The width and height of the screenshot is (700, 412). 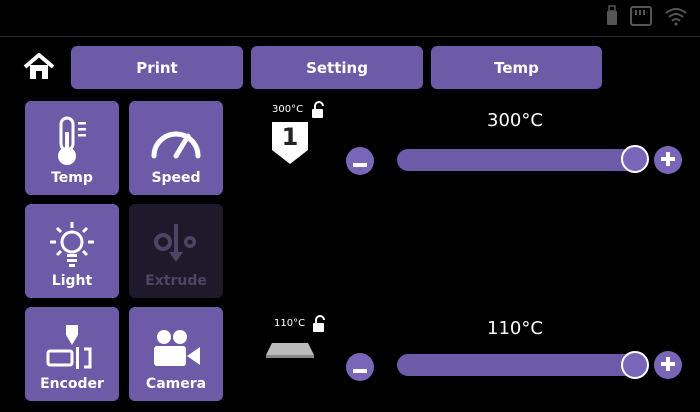 What do you see at coordinates (518, 365) in the screenshot?
I see `bed-slider-track` at bounding box center [518, 365].